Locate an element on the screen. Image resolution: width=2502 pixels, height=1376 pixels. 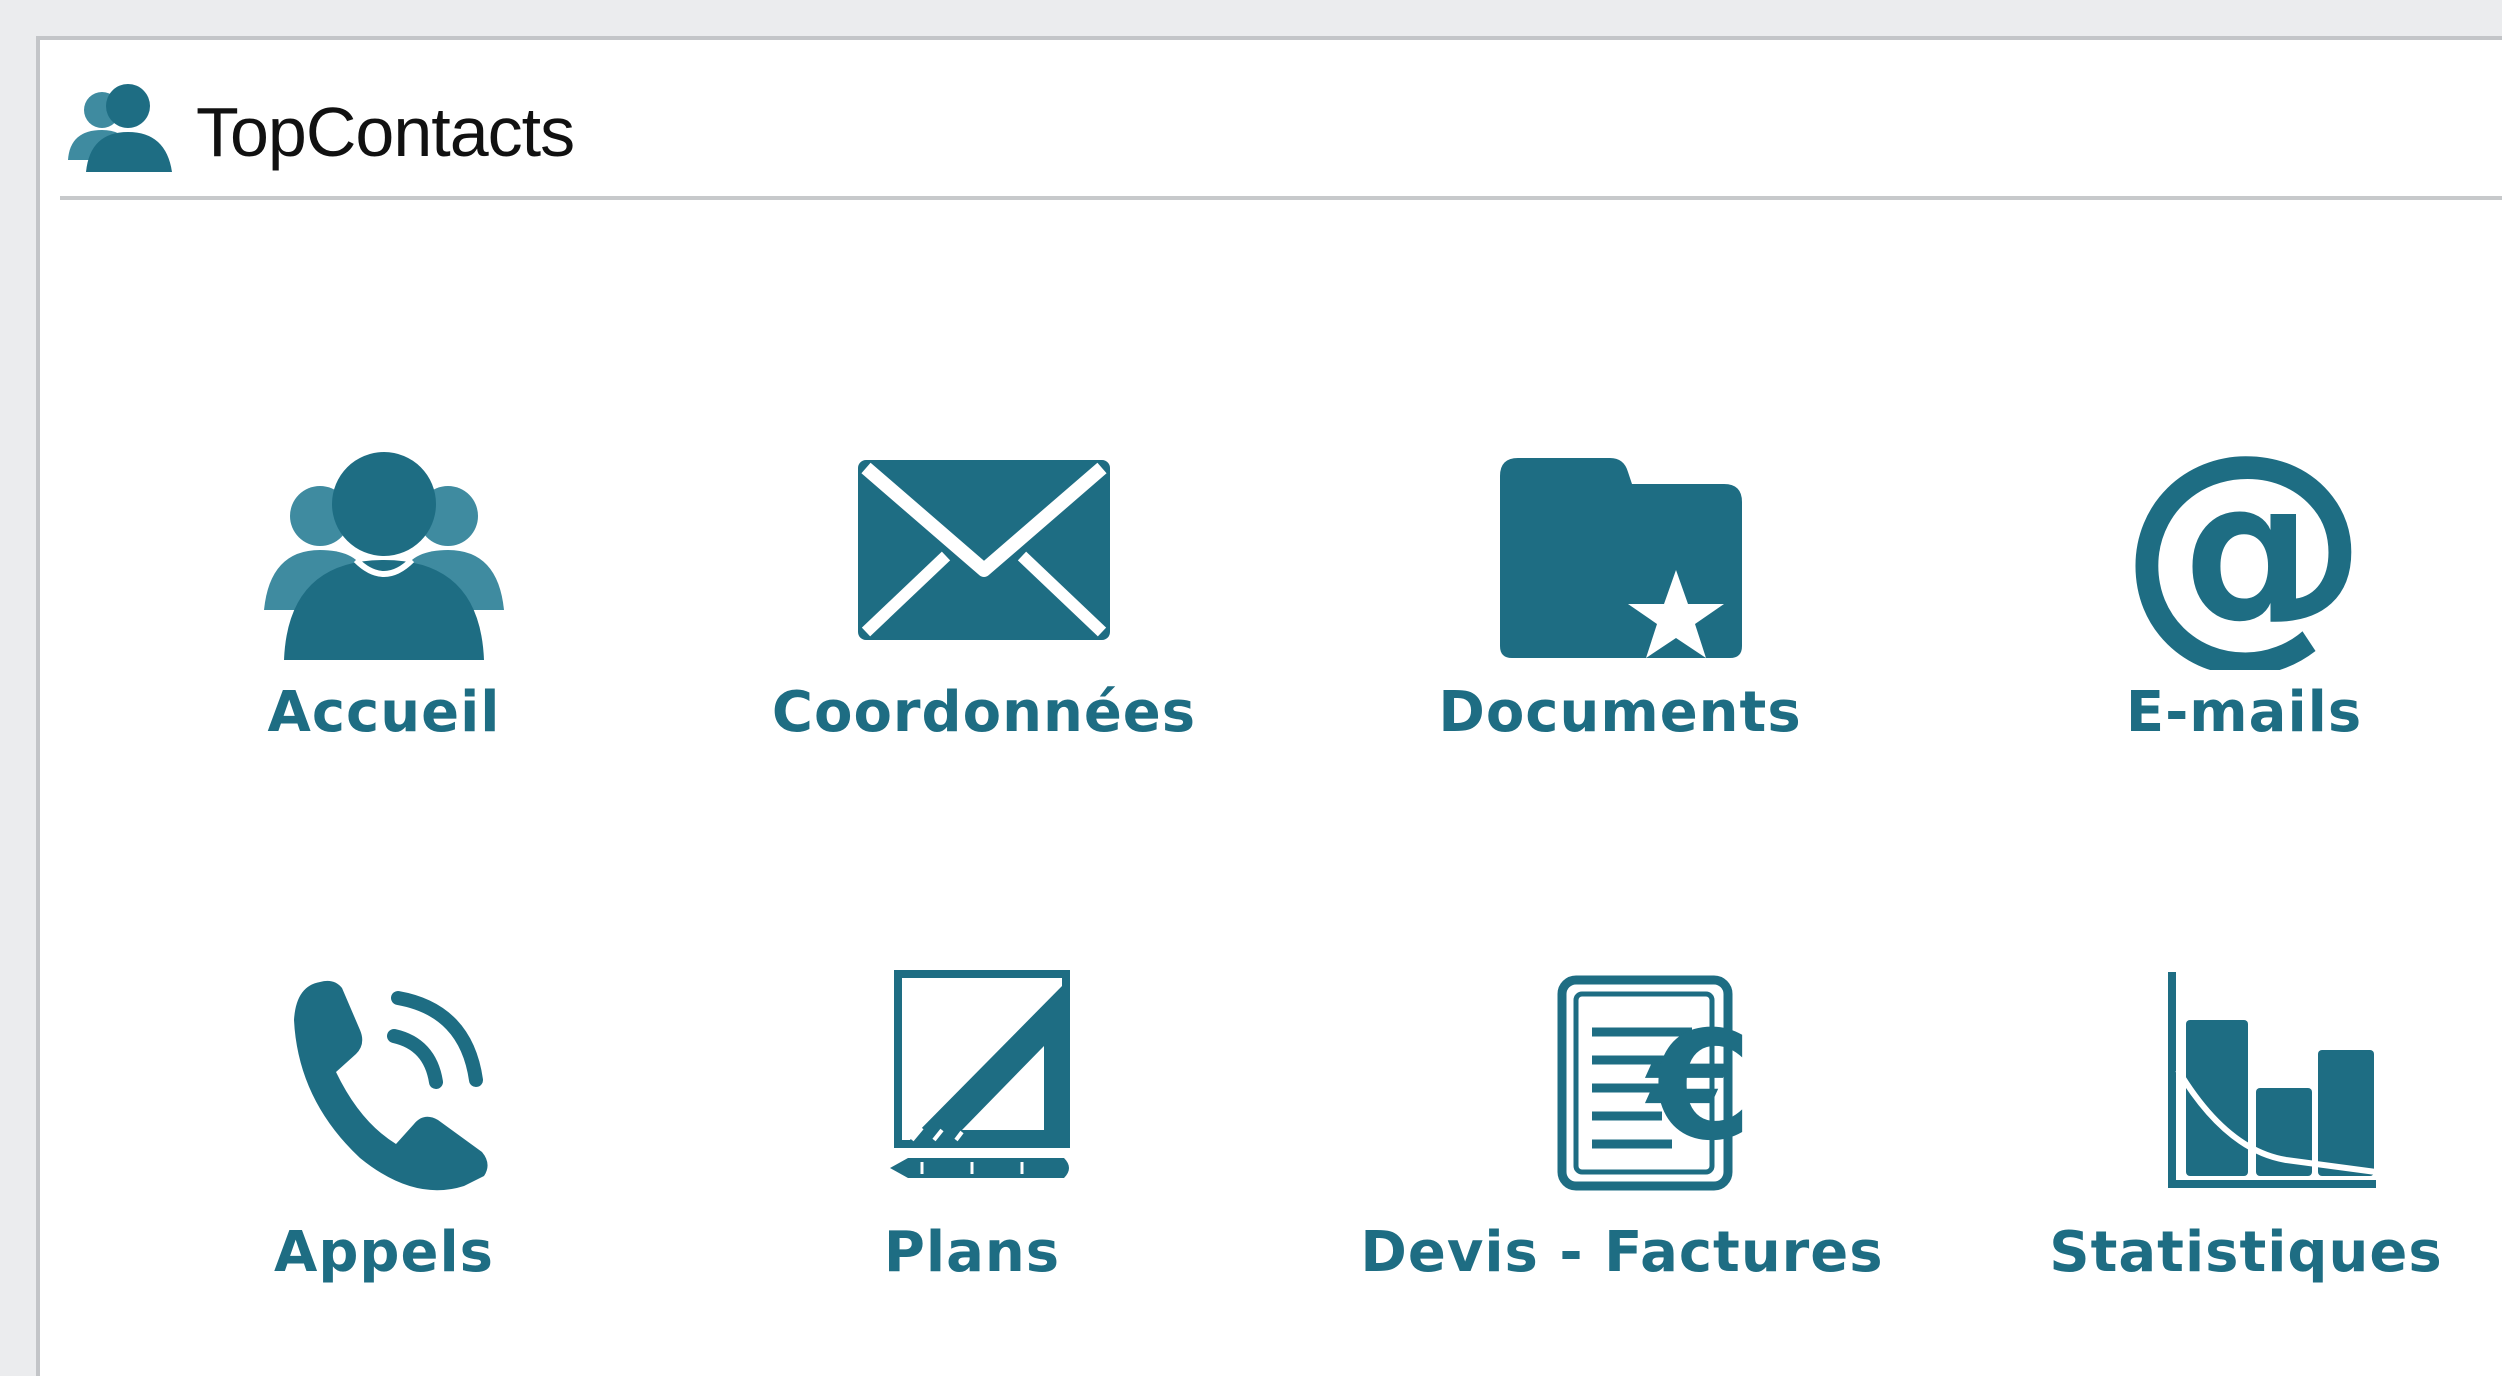
invoice-euro-icon: € is located at coordinates (1654, 1083).